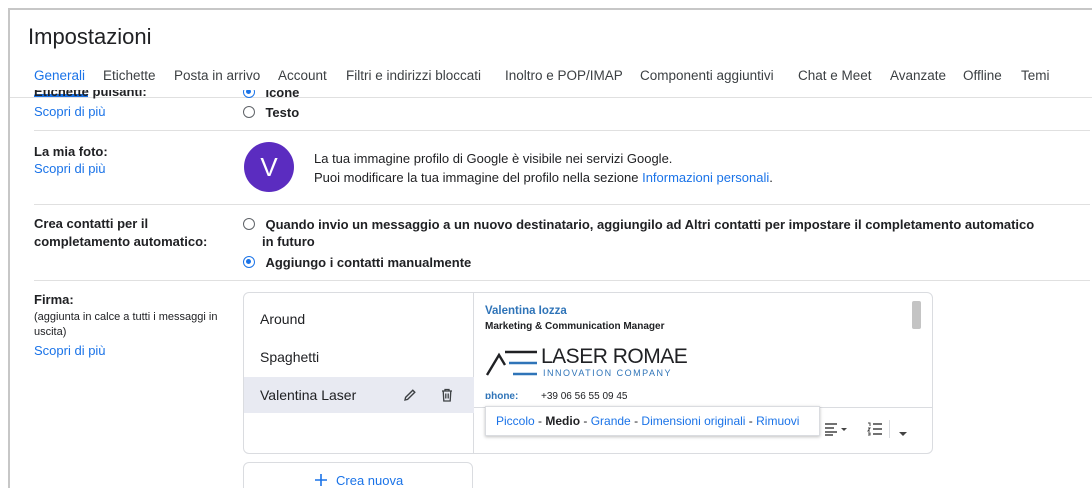  I want to click on plus-icon, so click(321, 480).